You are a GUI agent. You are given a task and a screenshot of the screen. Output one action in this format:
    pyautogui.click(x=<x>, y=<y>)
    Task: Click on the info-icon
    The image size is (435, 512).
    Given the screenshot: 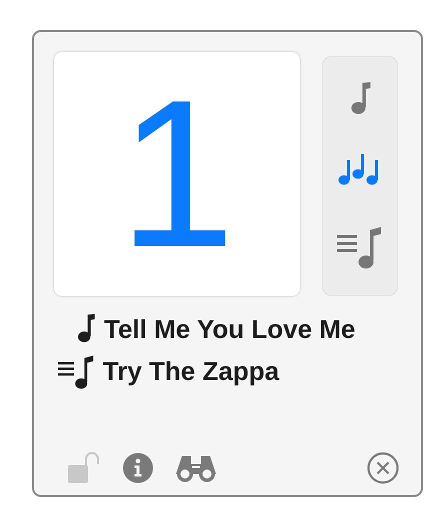 What is the action you would take?
    pyautogui.click(x=138, y=468)
    